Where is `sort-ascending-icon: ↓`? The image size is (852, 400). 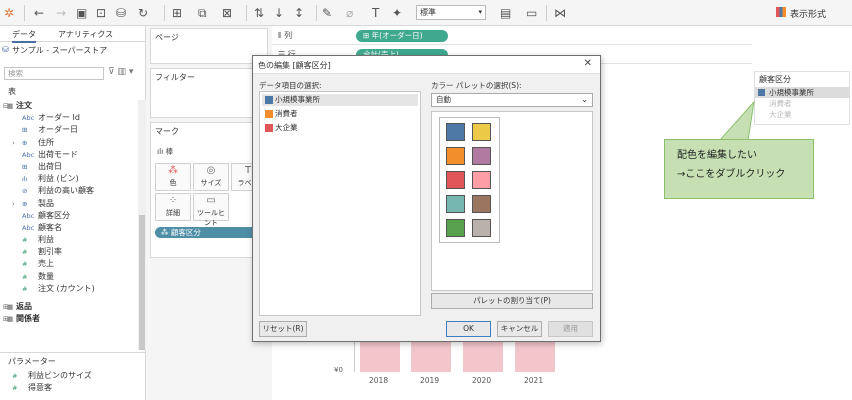 sort-ascending-icon: ↓ is located at coordinates (279, 13).